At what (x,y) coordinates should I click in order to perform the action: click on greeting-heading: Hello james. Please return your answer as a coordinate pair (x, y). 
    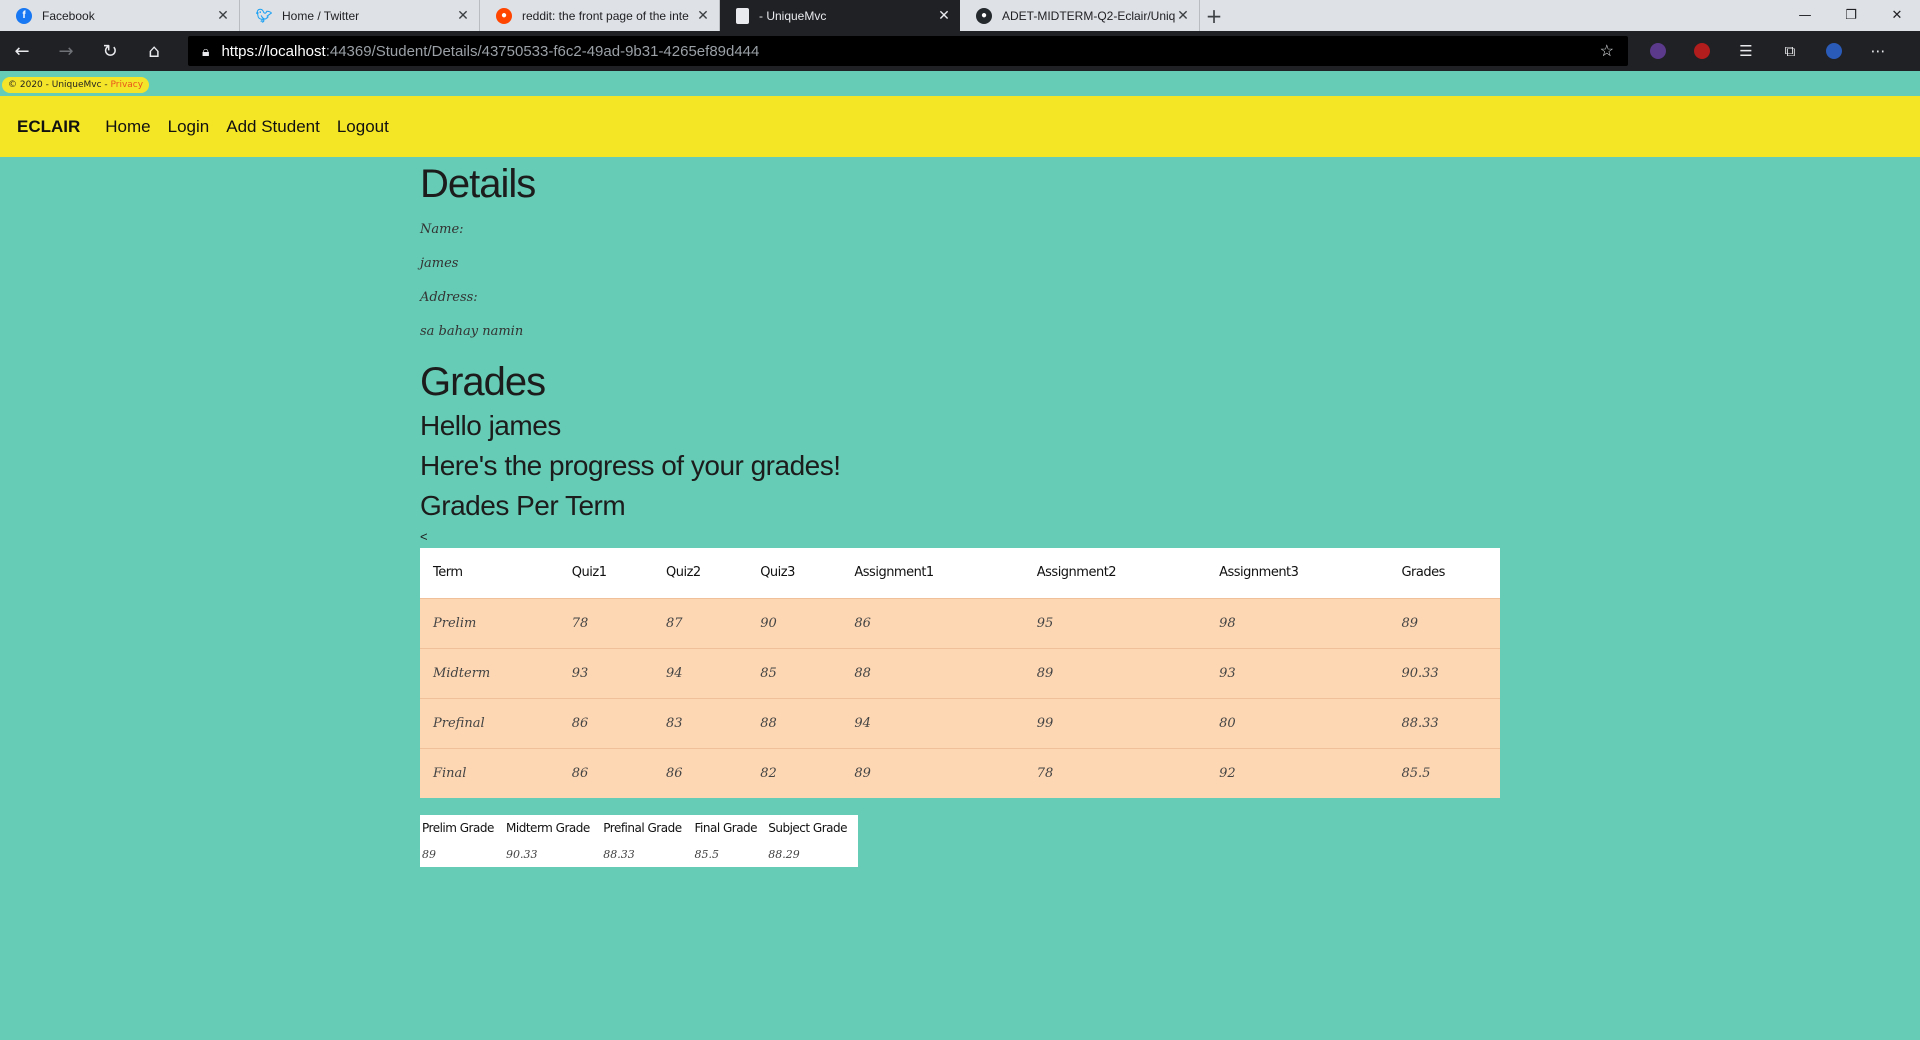
    Looking at the image, I should click on (490, 425).